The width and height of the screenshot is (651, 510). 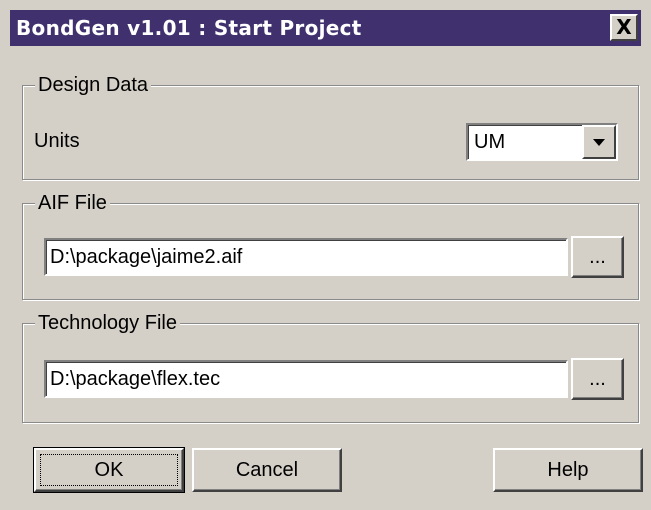 I want to click on close-icon: X, so click(x=624, y=27).